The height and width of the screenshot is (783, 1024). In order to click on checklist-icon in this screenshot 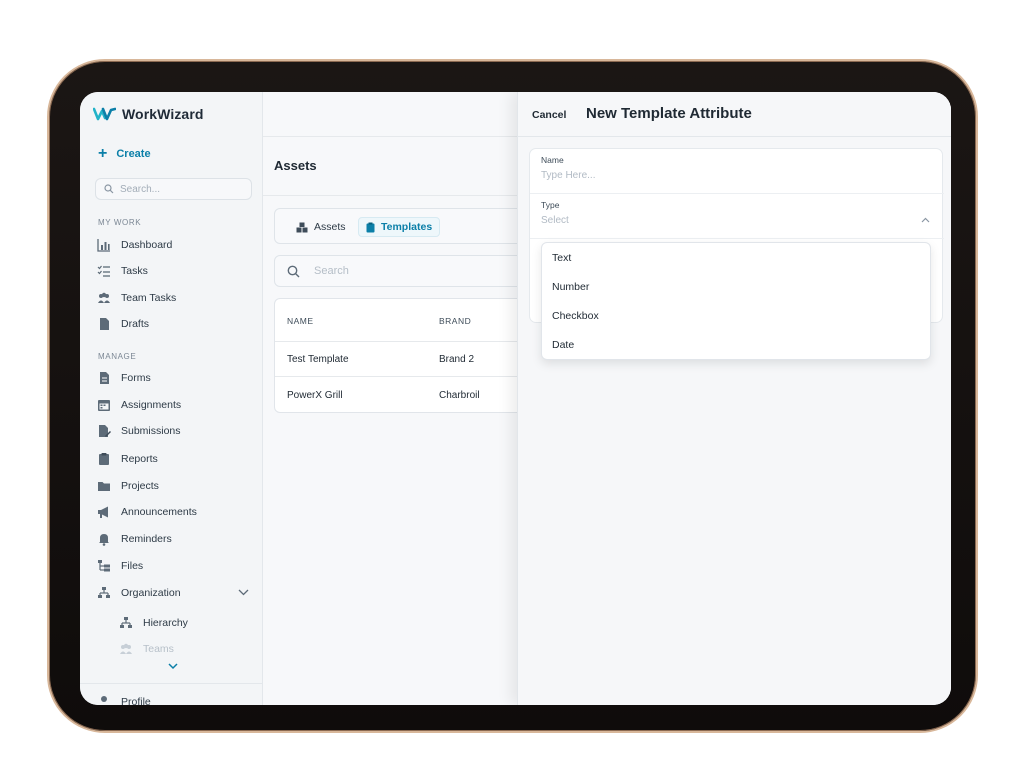, I will do `click(103, 271)`.